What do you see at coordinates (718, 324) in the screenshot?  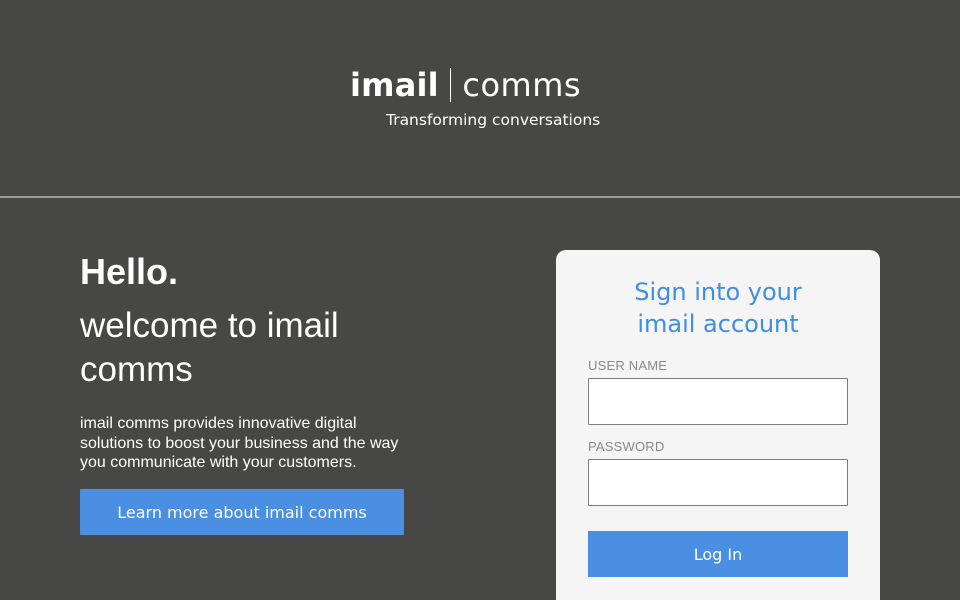 I see `signin-title-line2: imail account` at bounding box center [718, 324].